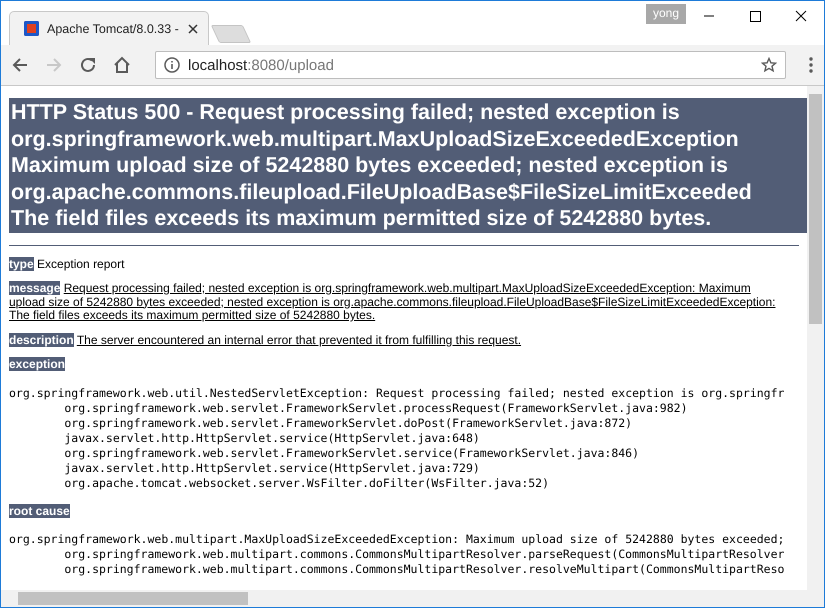 The width and height of the screenshot is (825, 608). I want to click on address-bar: localhost:8080/upload, so click(470, 65).